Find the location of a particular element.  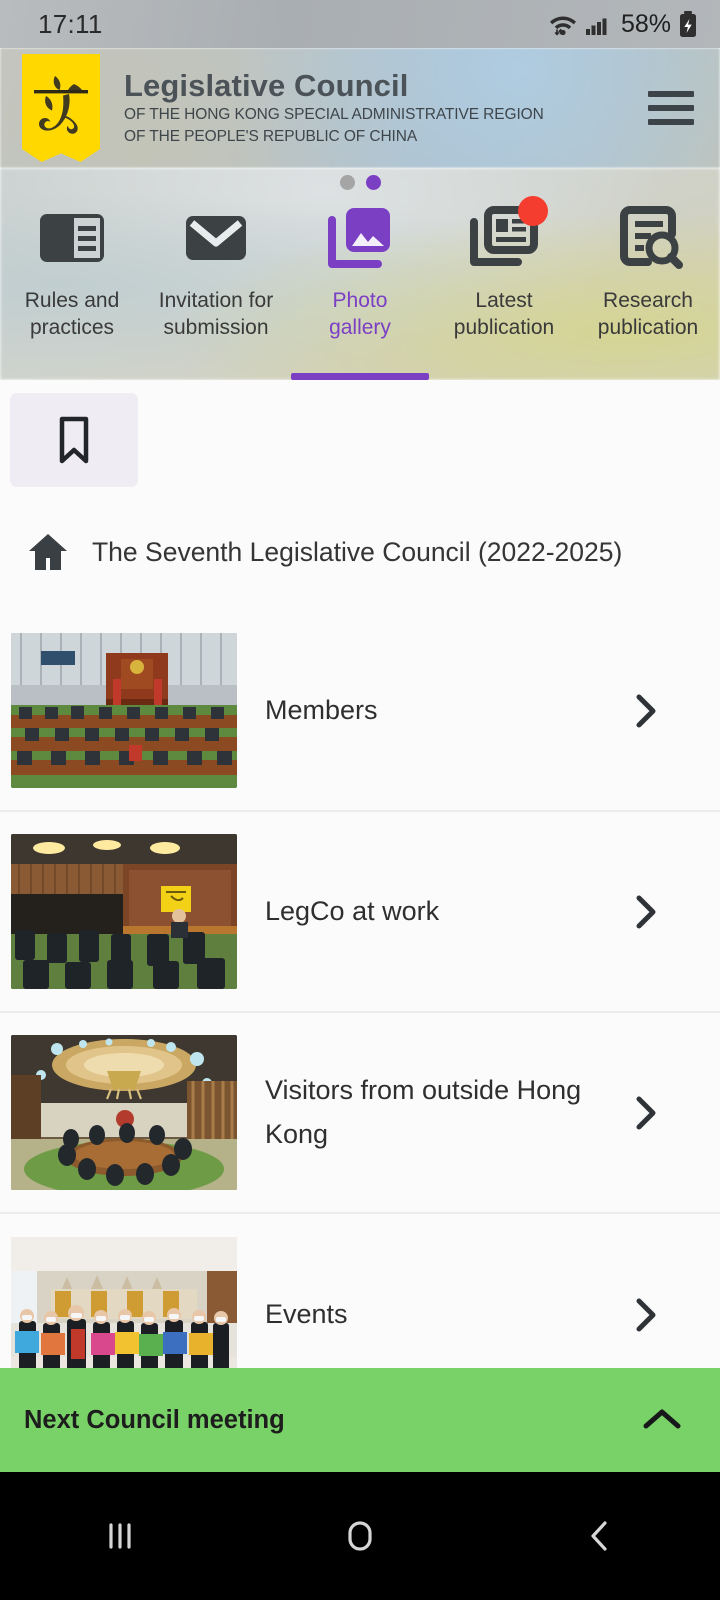

envelope-mail-icon is located at coordinates (216, 238).